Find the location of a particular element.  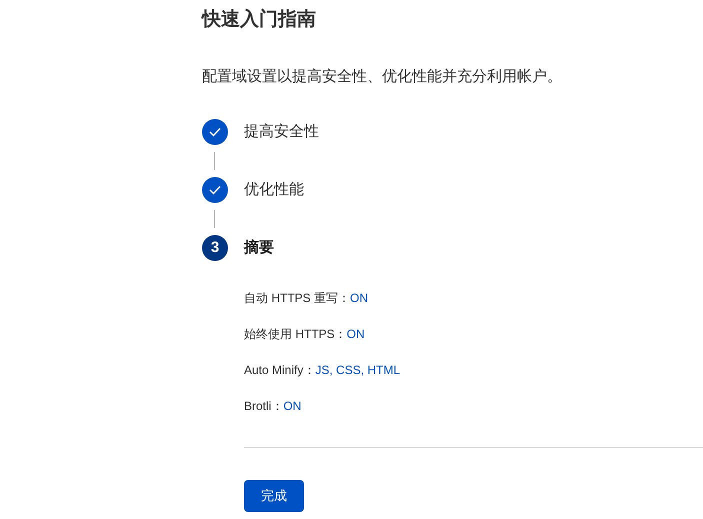

summary-item: 自动 HTTPS 重写：ON is located at coordinates (307, 298).